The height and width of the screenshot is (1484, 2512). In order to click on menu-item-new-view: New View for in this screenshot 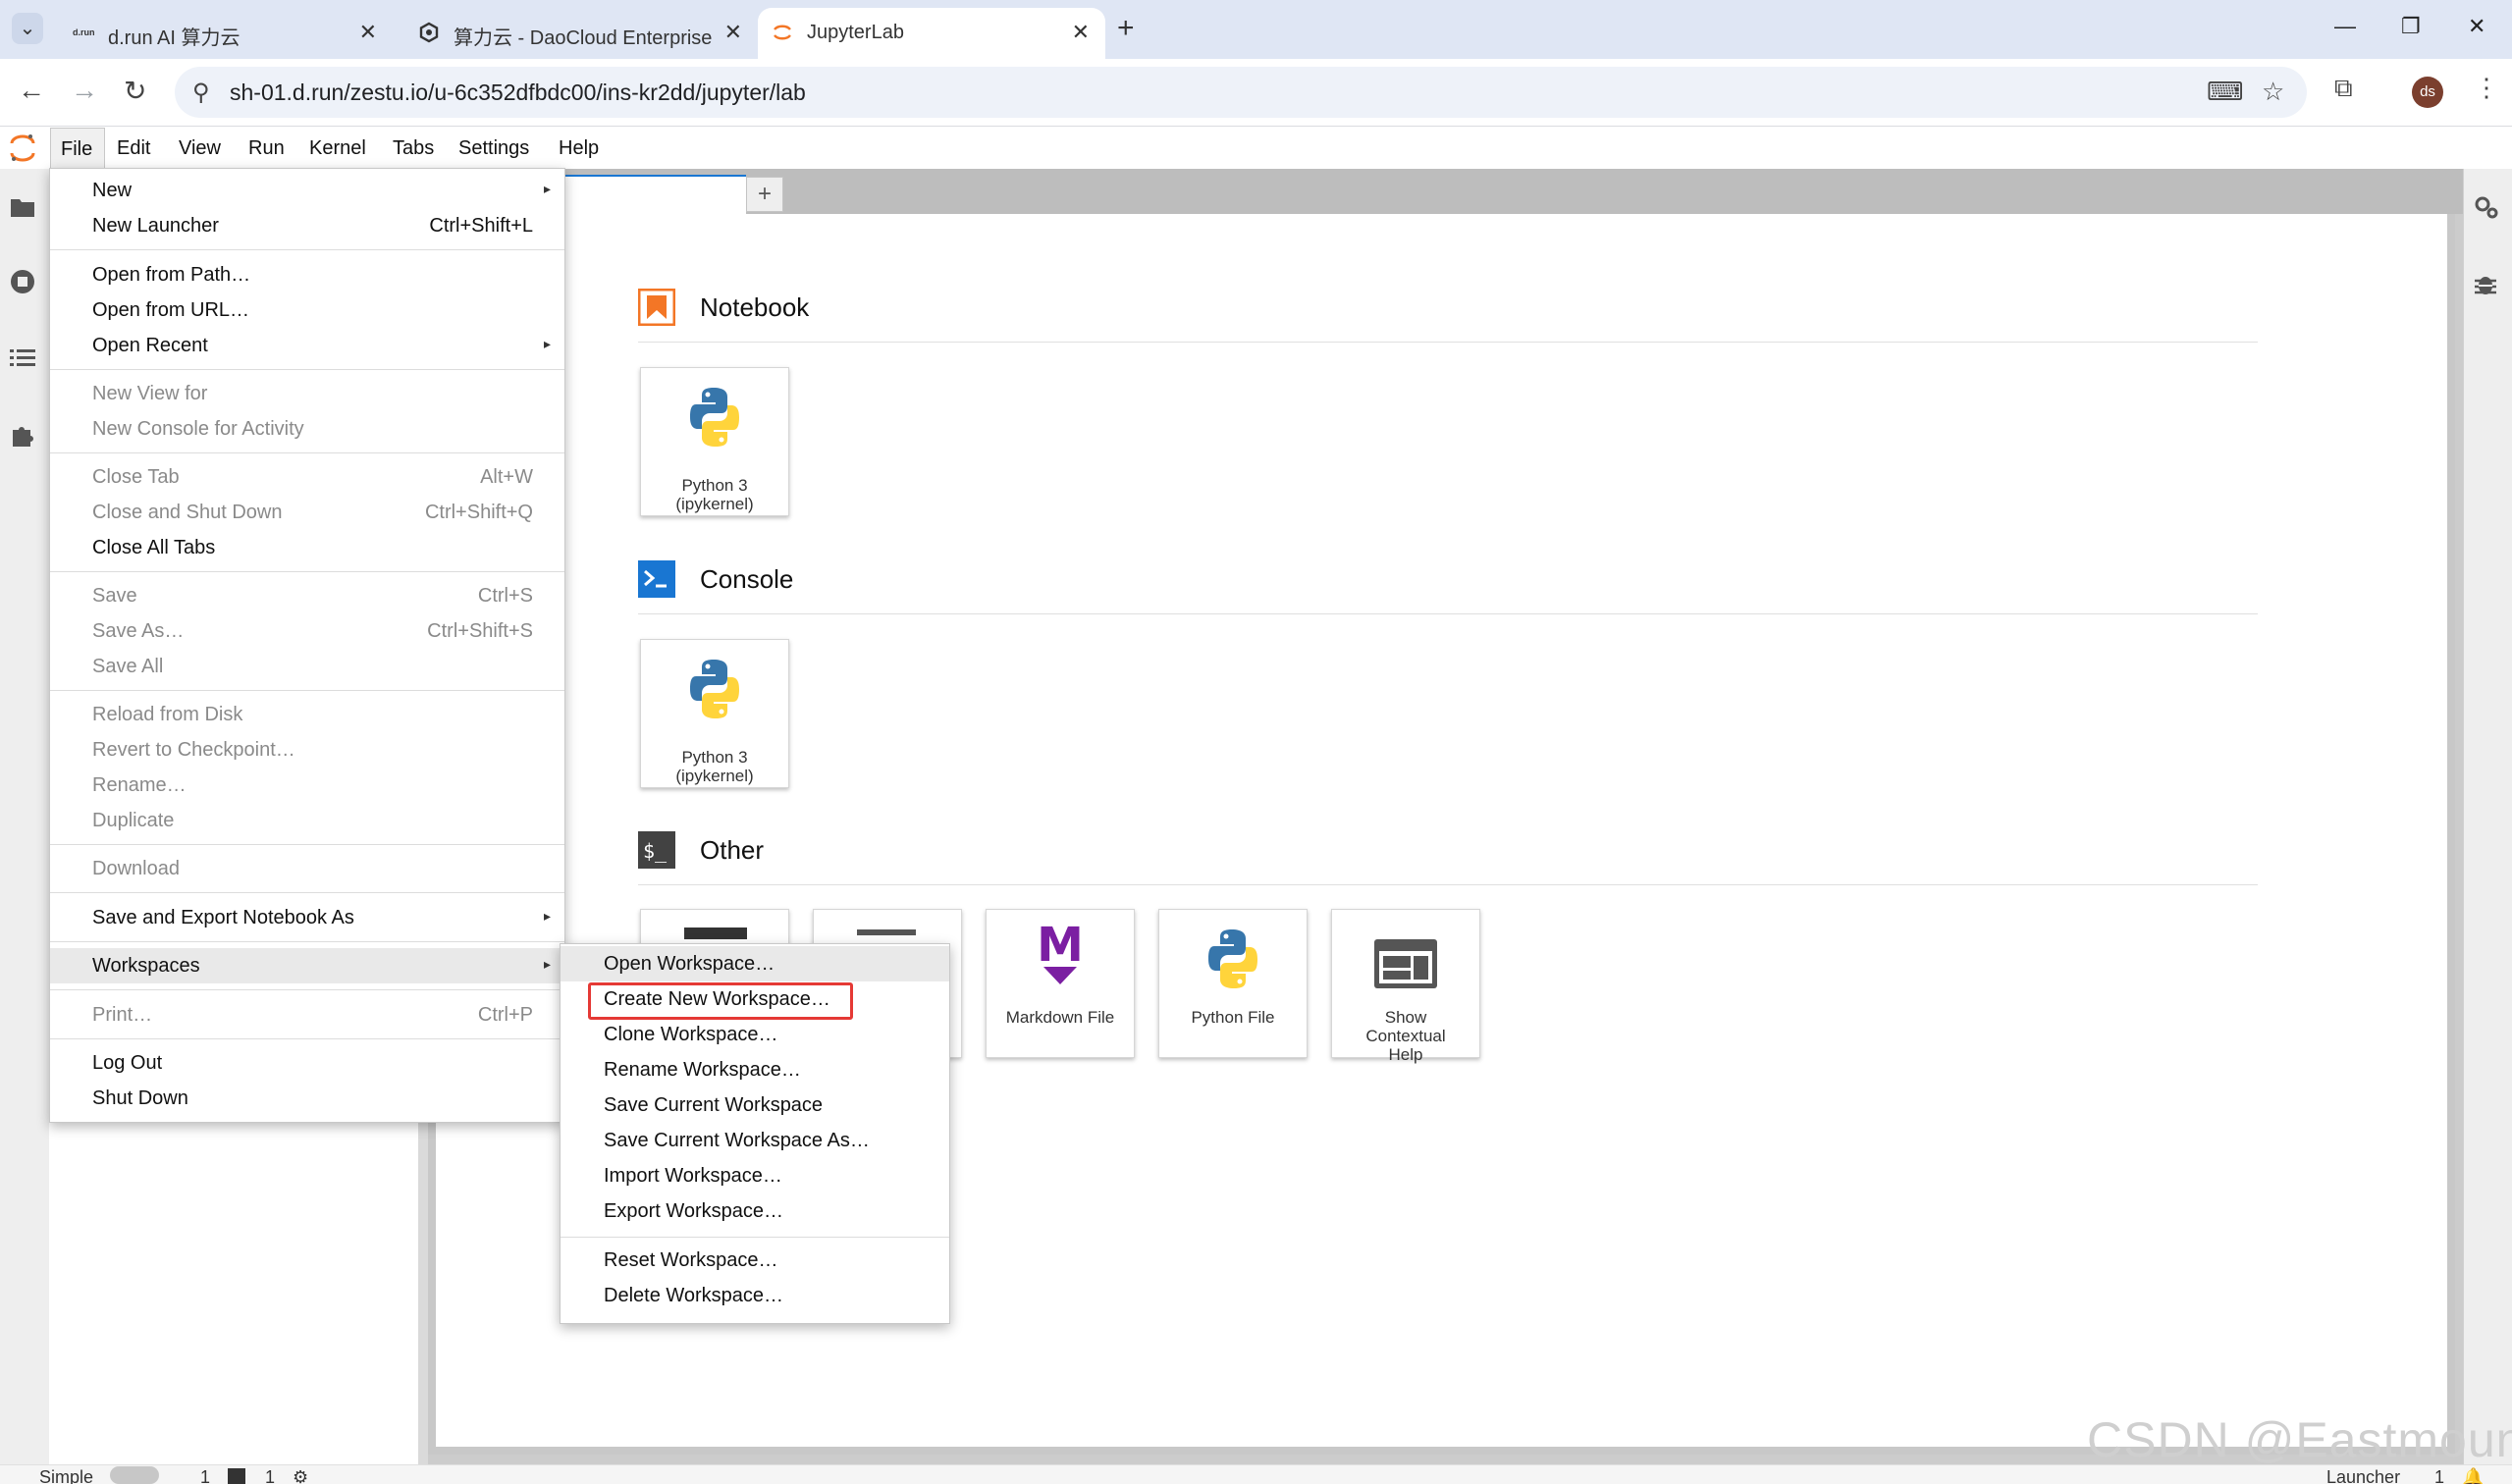, I will do `click(307, 393)`.